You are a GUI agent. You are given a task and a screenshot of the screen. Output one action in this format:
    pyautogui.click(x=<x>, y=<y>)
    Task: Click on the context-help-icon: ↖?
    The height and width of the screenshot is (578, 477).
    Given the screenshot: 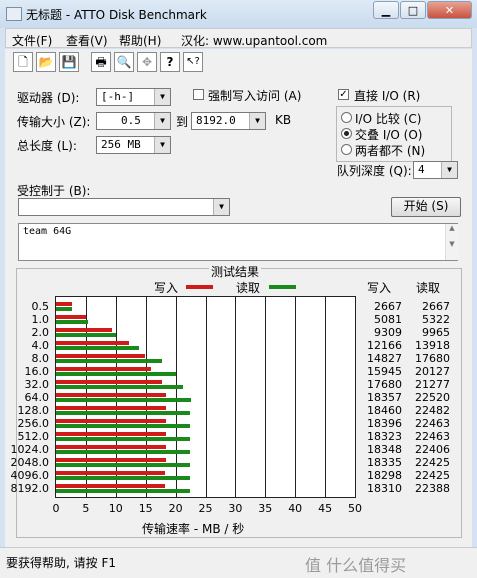 What is the action you would take?
    pyautogui.click(x=193, y=62)
    